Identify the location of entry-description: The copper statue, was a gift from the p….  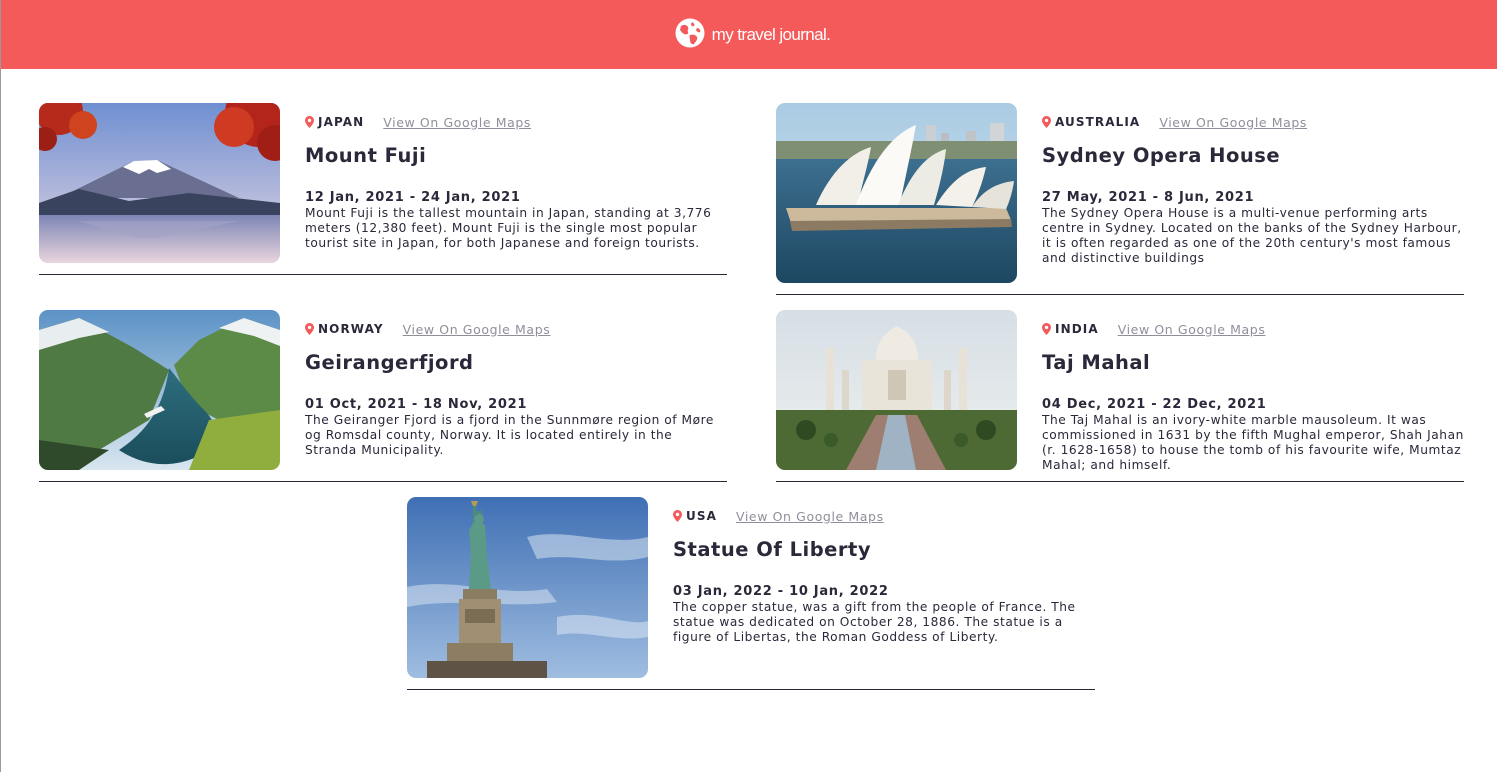
(874, 622).